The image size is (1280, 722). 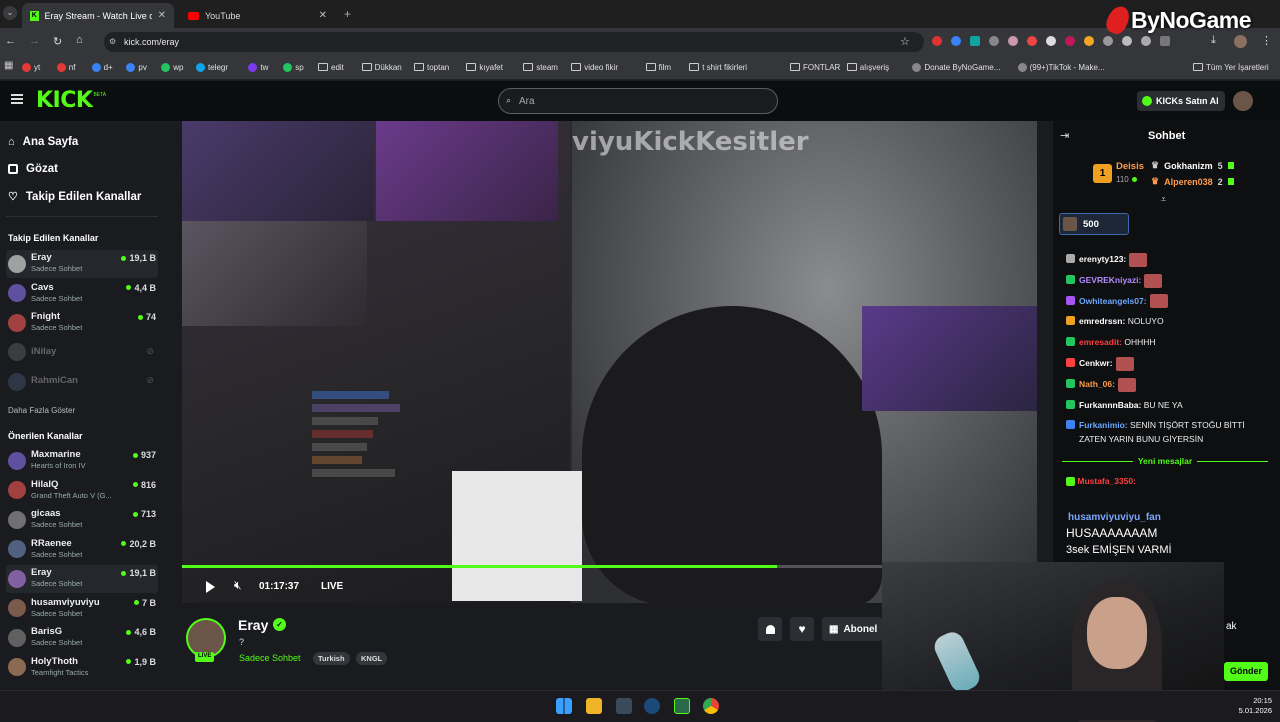 What do you see at coordinates (1100, 342) in the screenshot?
I see `chat-username: emresadit:` at bounding box center [1100, 342].